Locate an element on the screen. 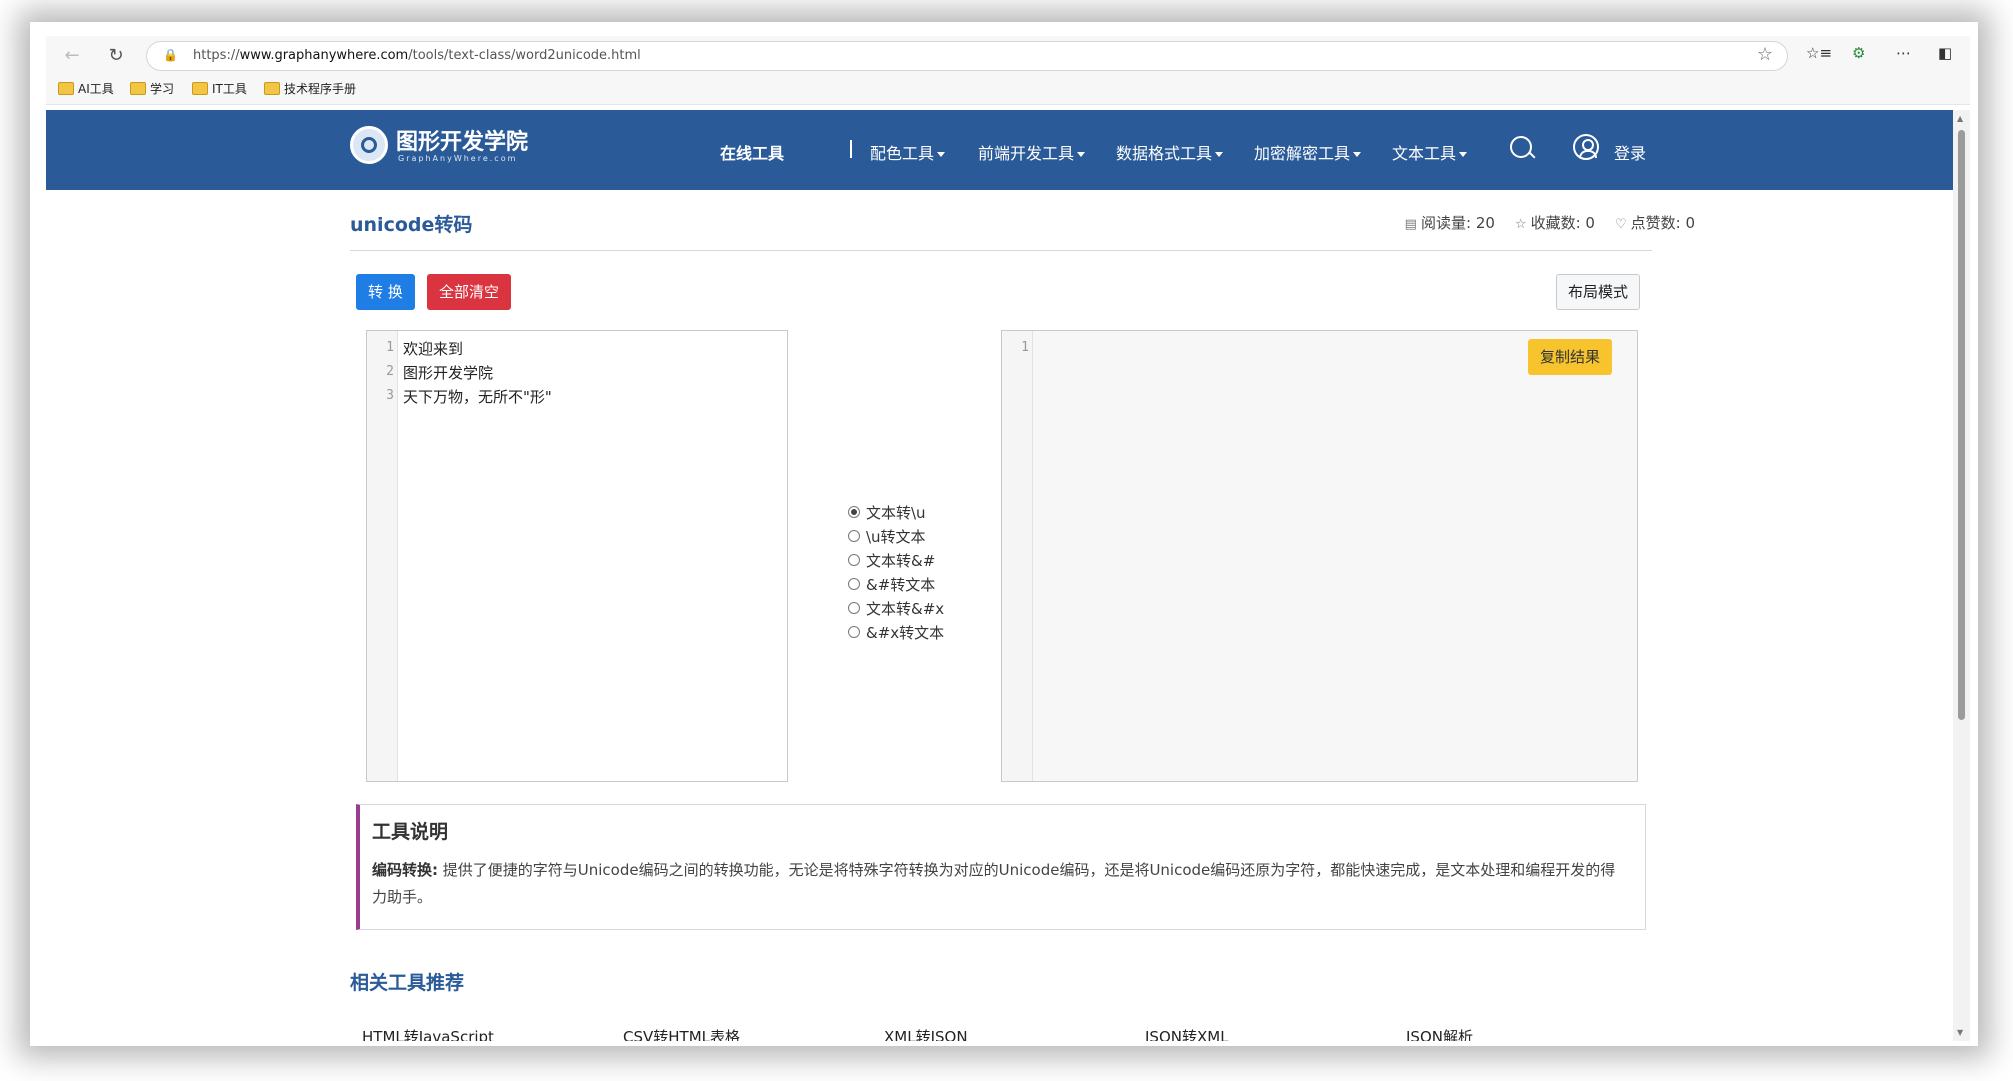 The height and width of the screenshot is (1081, 2013). back-arrow-icon: ← is located at coordinates (72, 56).